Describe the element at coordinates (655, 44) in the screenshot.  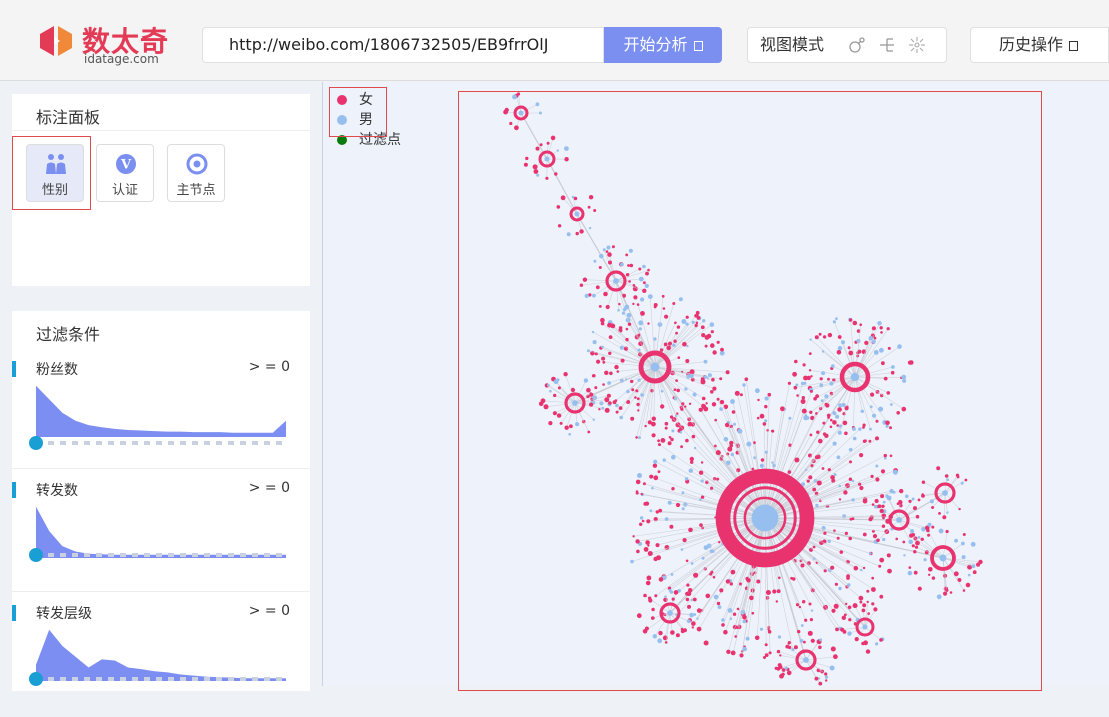
I see `start-analysis-label: 开始分析` at that location.